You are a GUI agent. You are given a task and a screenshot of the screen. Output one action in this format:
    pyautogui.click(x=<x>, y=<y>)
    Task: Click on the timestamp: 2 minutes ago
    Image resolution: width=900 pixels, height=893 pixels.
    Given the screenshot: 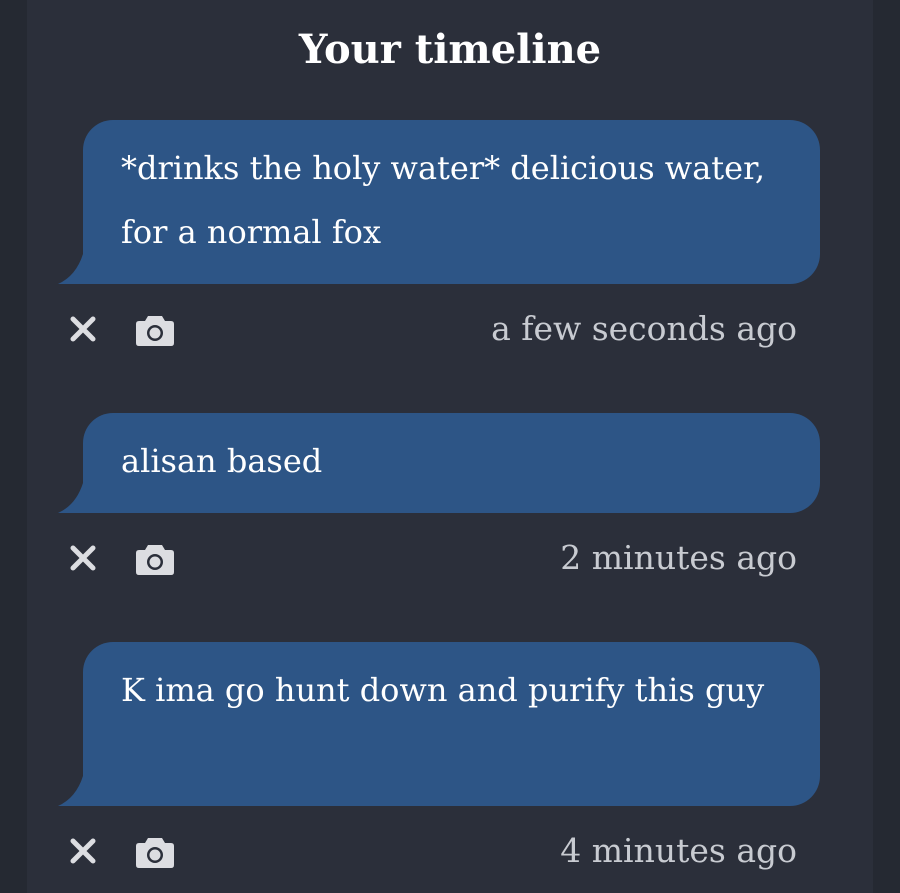 What is the action you would take?
    pyautogui.click(x=678, y=557)
    